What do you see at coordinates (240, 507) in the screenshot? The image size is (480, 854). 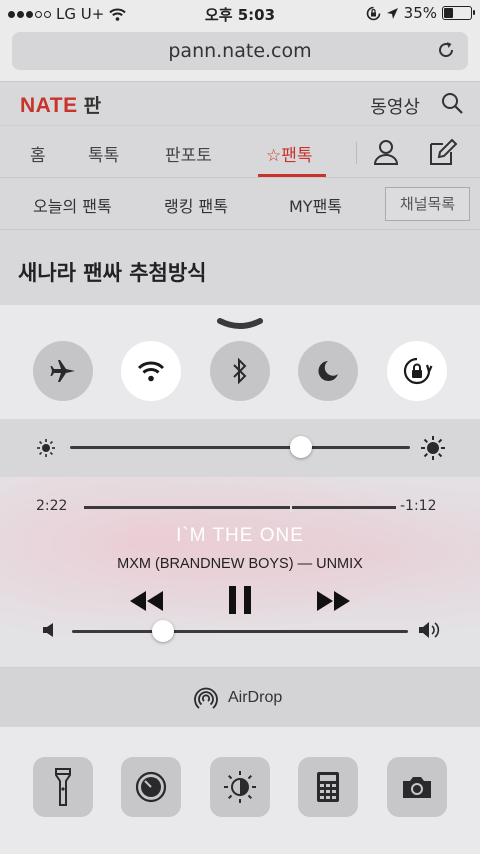 I see `playback-progress-bar` at bounding box center [240, 507].